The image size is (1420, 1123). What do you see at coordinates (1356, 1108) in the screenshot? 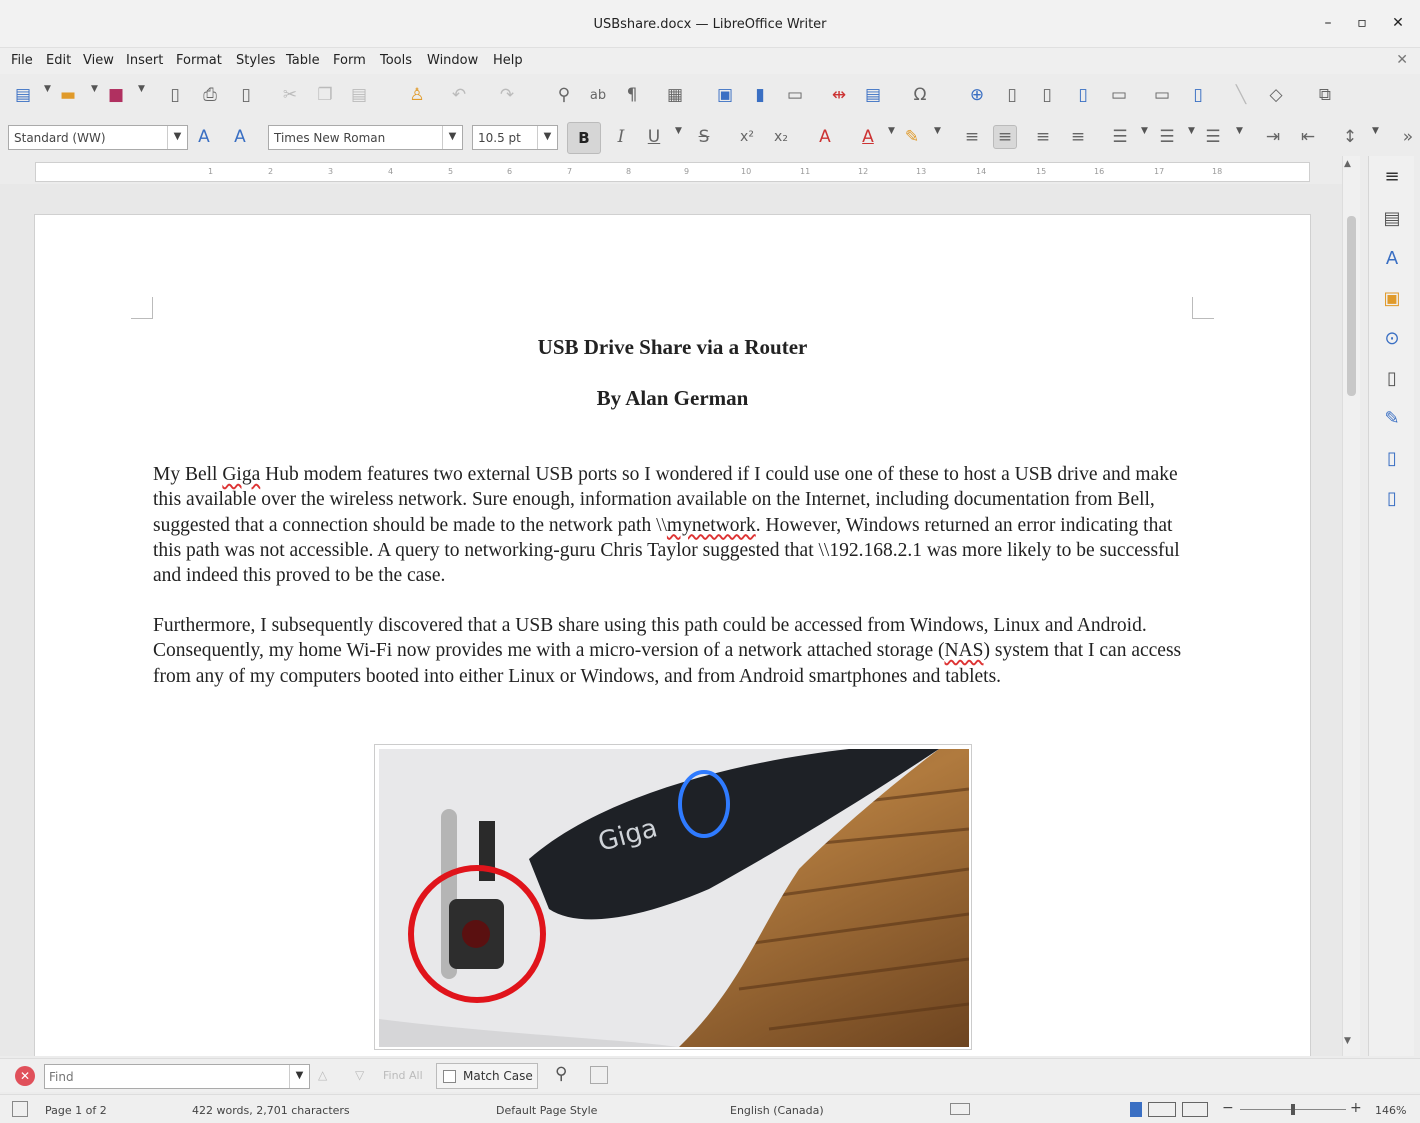
I see `zoom-in-icon: +` at bounding box center [1356, 1108].